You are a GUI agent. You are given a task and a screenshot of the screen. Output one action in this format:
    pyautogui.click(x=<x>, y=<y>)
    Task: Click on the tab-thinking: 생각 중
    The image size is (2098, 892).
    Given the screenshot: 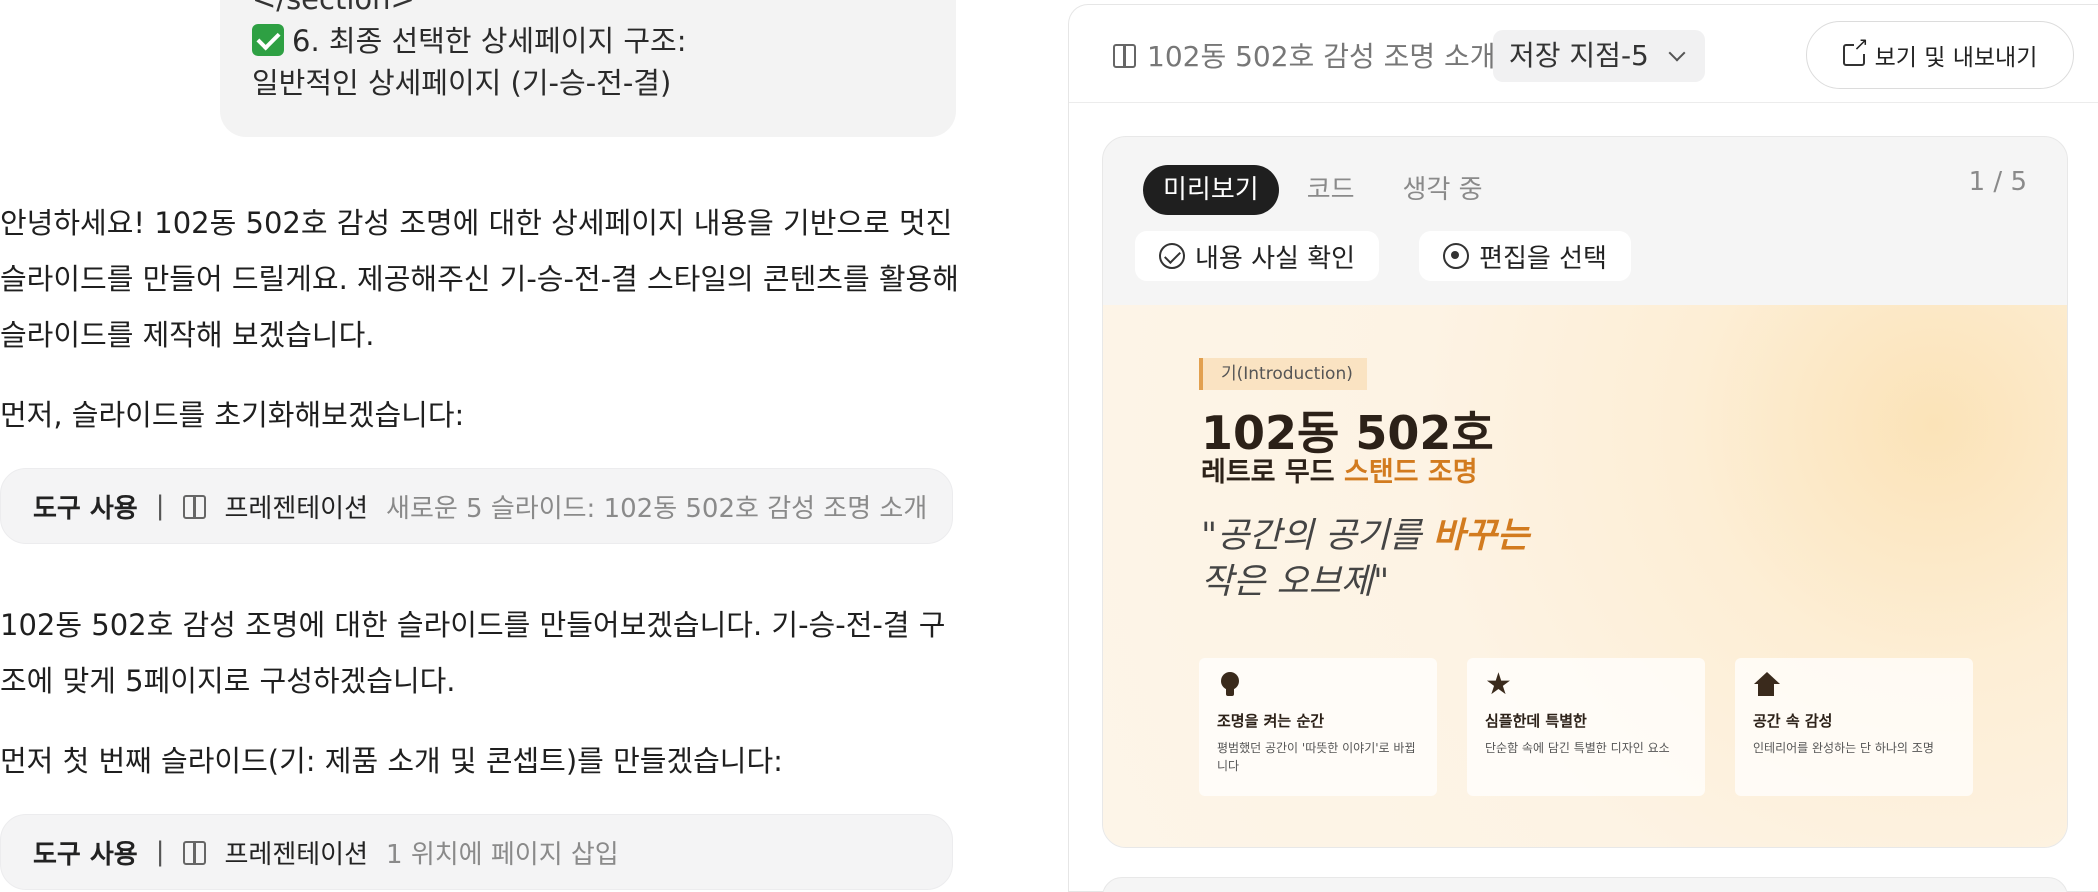 What is the action you would take?
    pyautogui.click(x=1443, y=190)
    